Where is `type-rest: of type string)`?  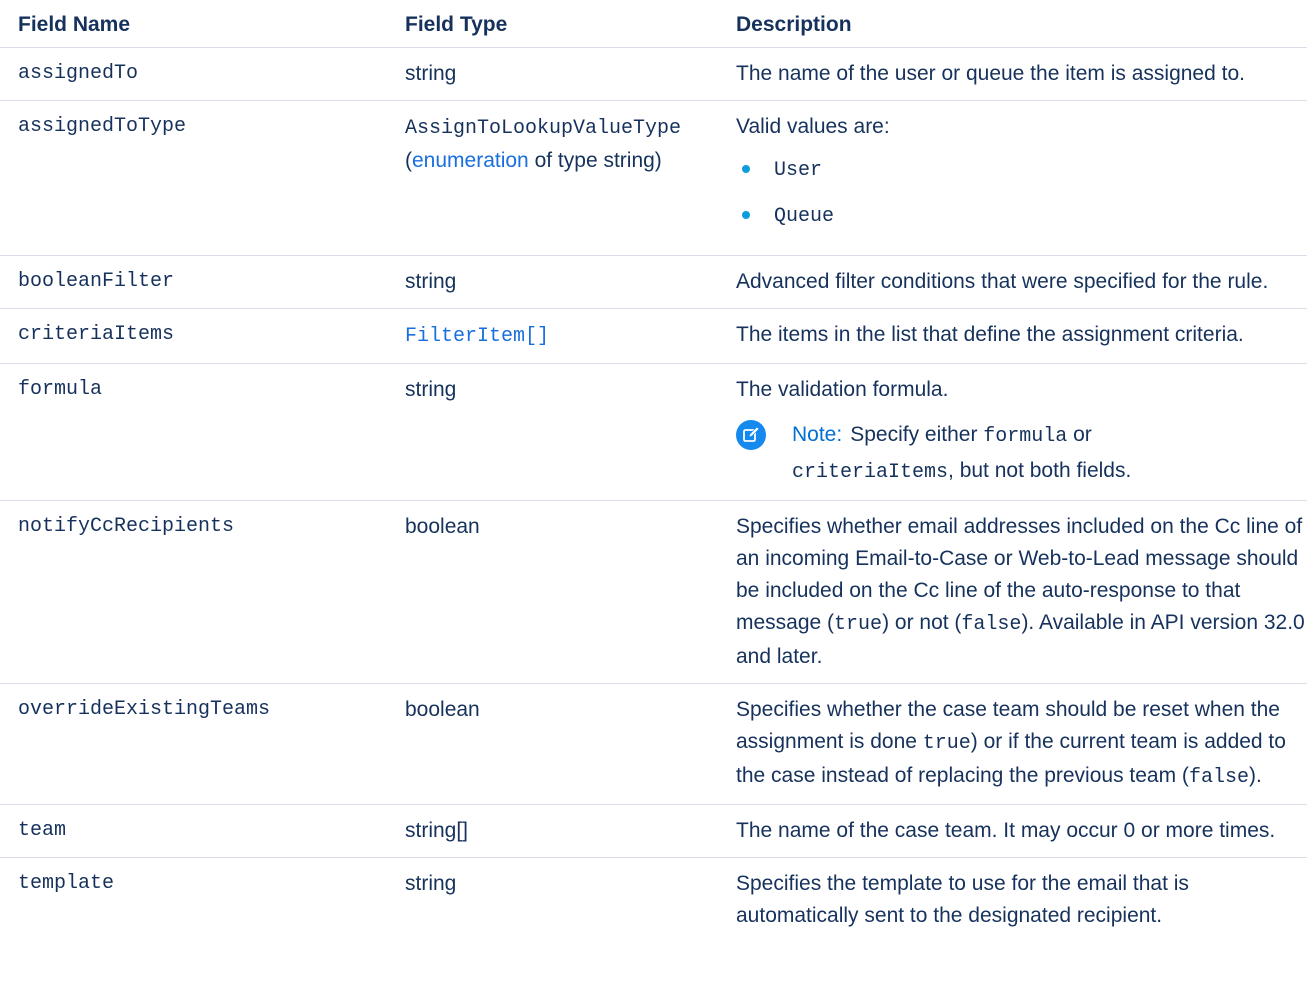
type-rest: of type string) is located at coordinates (595, 160).